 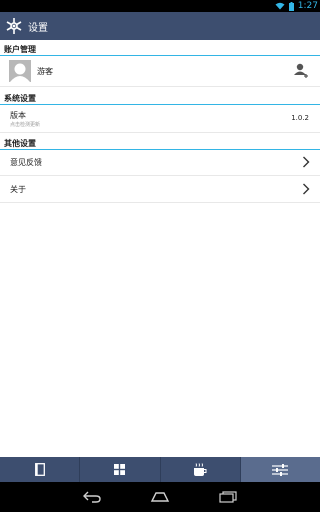 I want to click on user-row: 游客, so click(x=160, y=71).